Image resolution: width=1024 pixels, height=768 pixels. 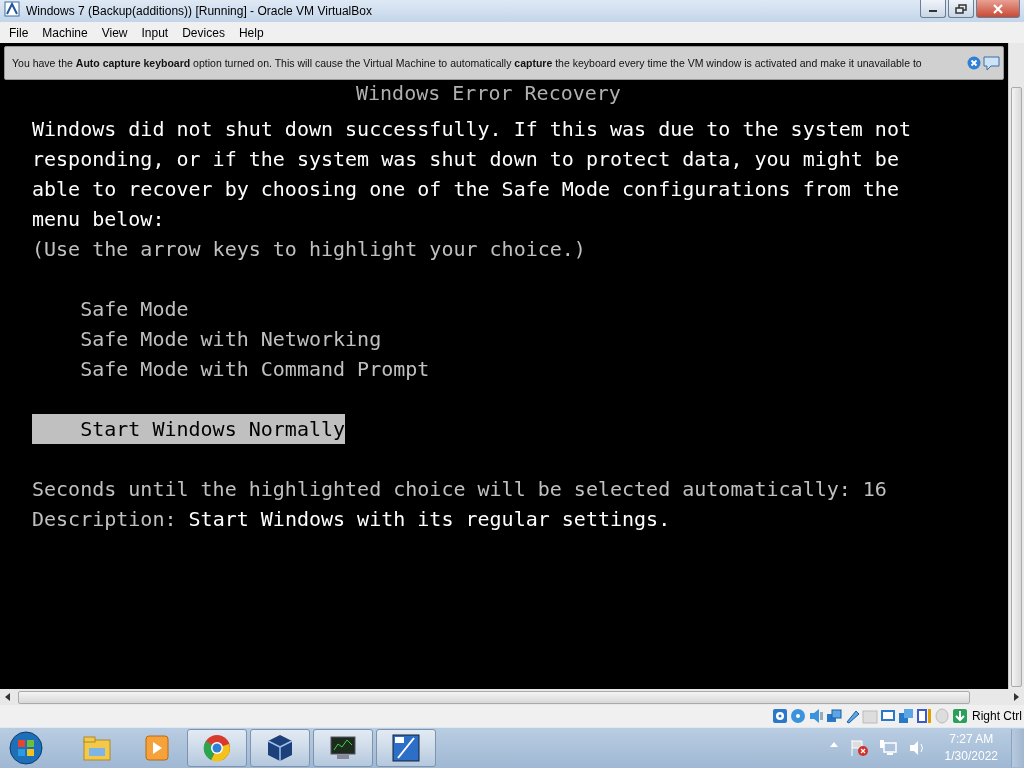 I want to click on display-icon, so click(x=888, y=716).